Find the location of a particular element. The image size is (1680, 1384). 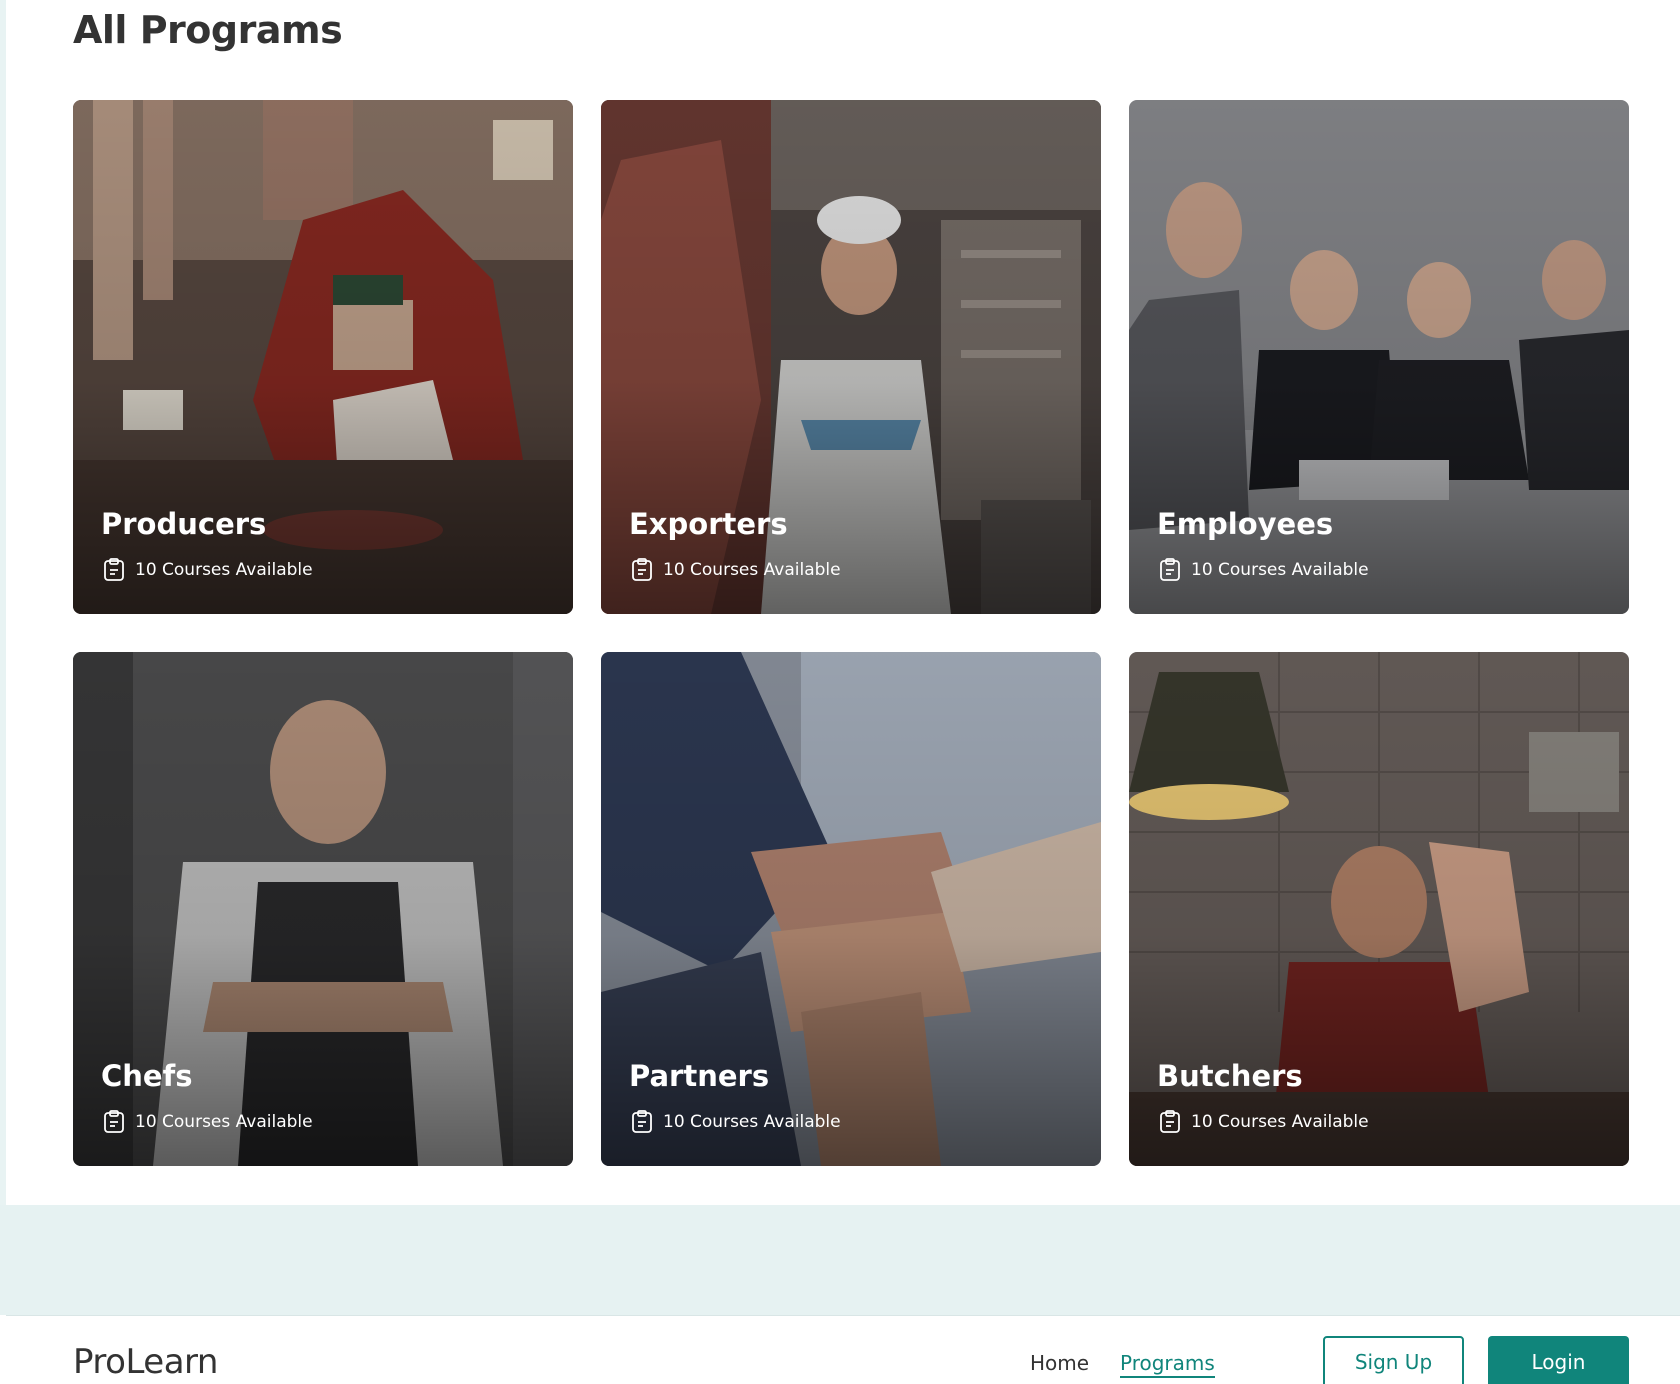

program-card-butchers: Butchers 10 Courses Available is located at coordinates (1379, 909).